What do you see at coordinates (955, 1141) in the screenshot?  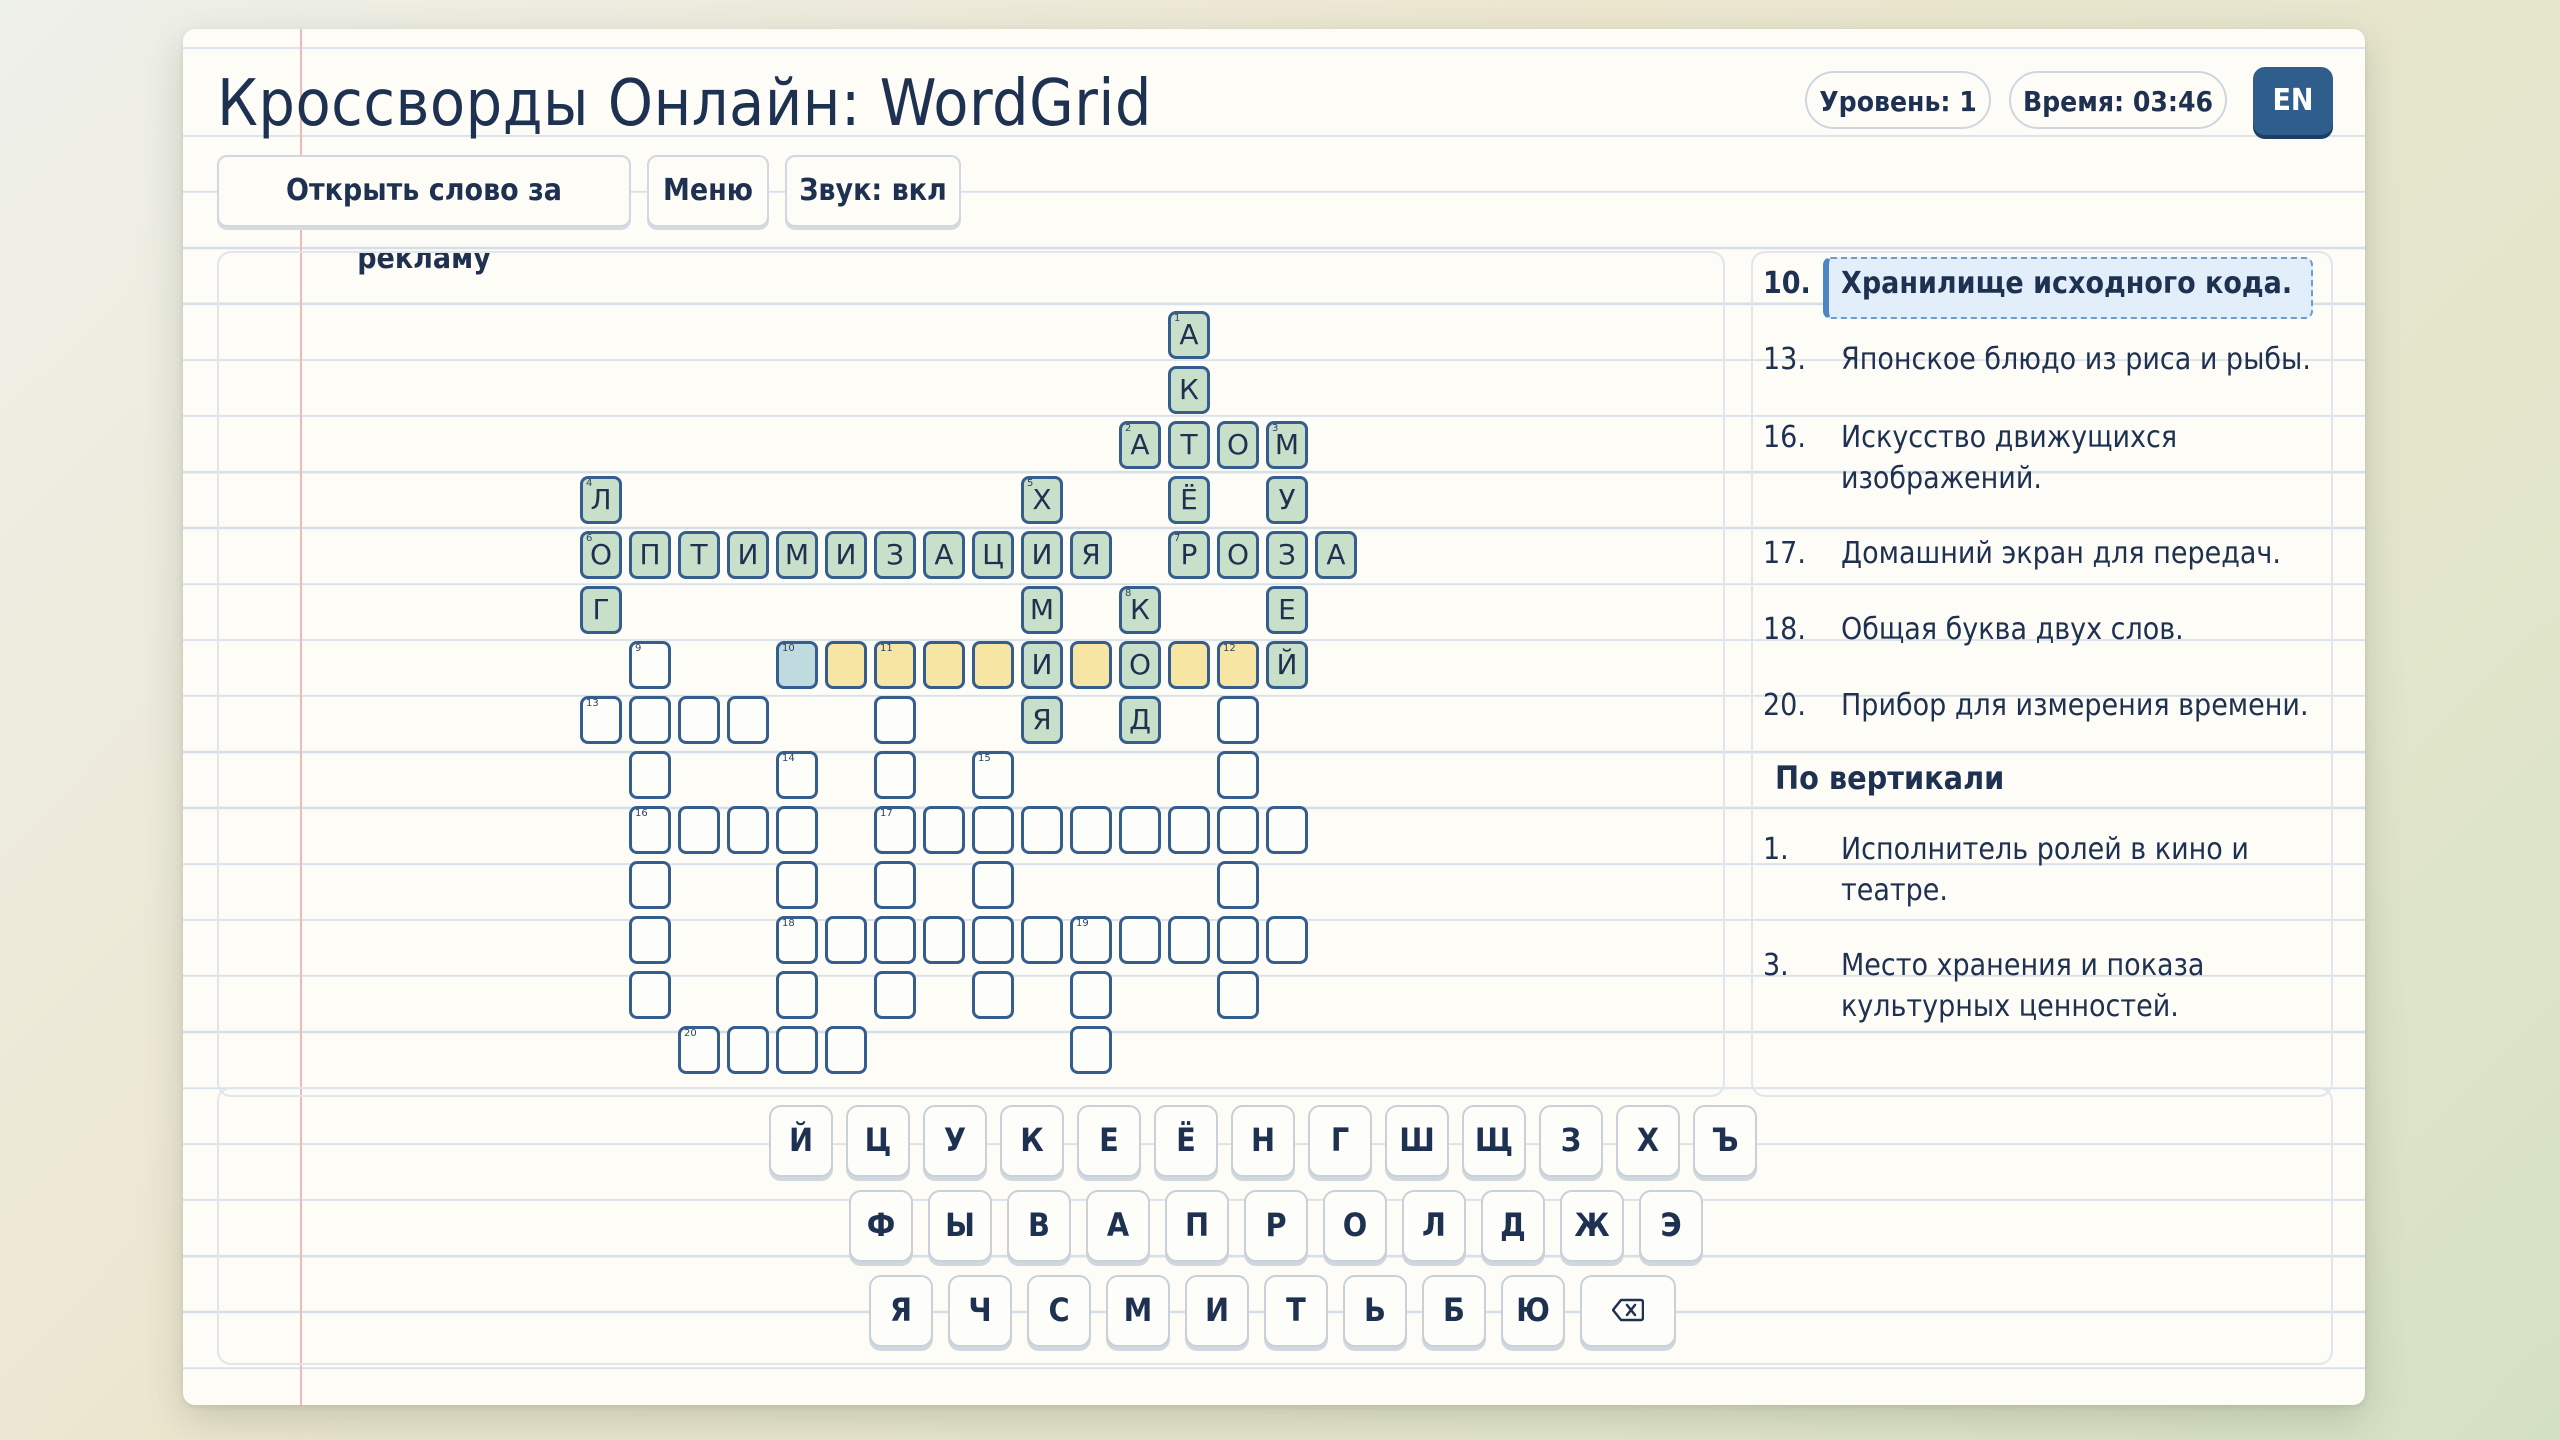 I see `key-button: У` at bounding box center [955, 1141].